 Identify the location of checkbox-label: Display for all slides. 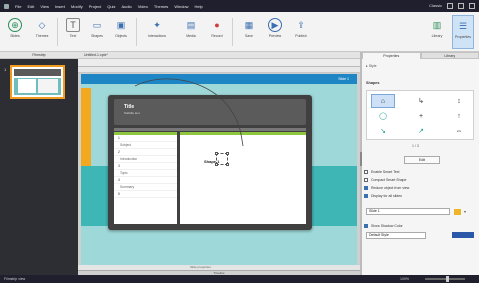
(386, 196).